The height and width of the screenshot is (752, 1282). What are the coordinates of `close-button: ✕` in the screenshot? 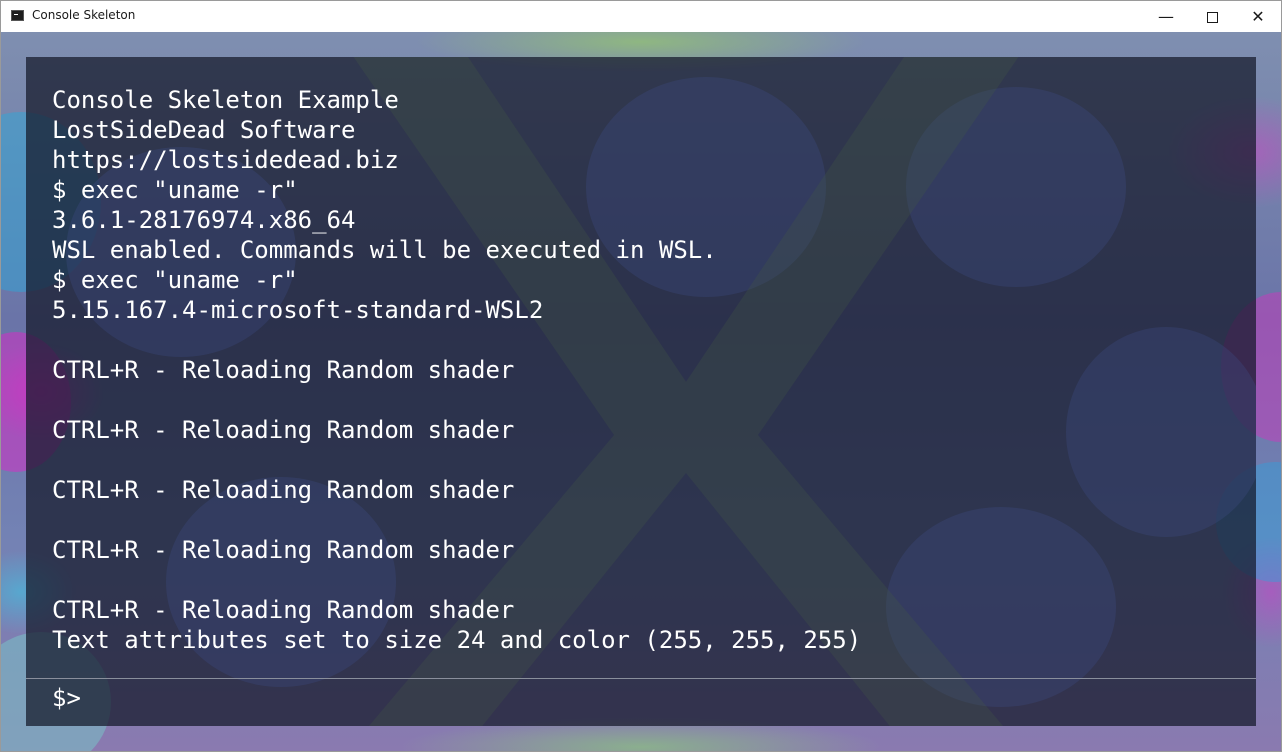 It's located at (1258, 16).